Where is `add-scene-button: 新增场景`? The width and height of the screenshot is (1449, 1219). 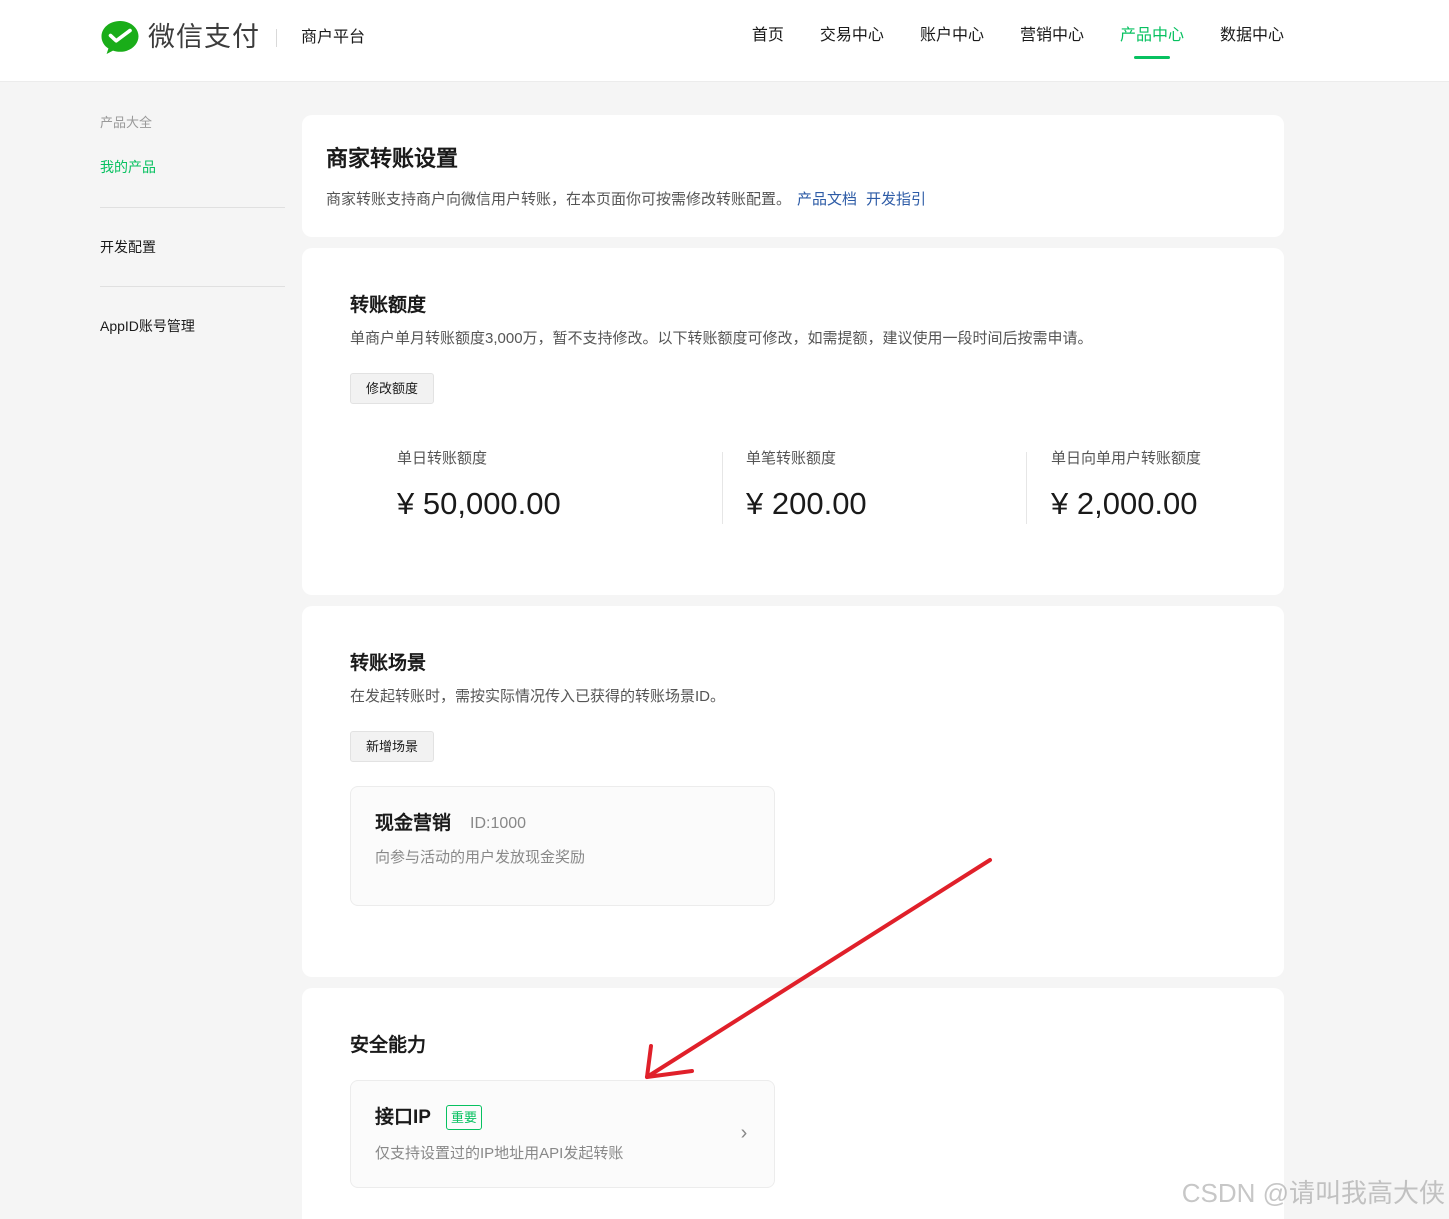 add-scene-button: 新增场景 is located at coordinates (392, 746).